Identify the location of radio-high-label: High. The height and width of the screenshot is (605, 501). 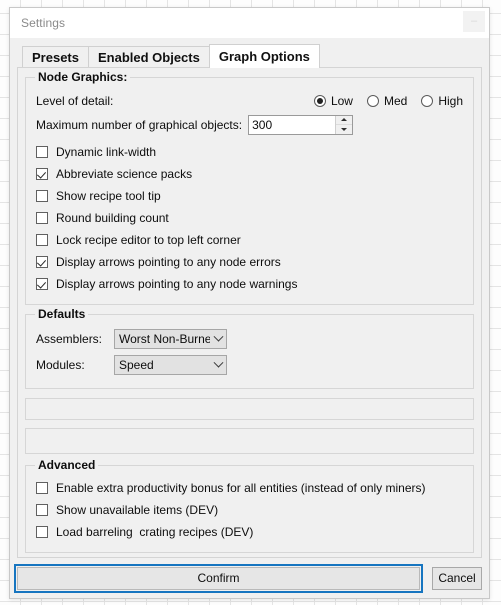
(450, 100).